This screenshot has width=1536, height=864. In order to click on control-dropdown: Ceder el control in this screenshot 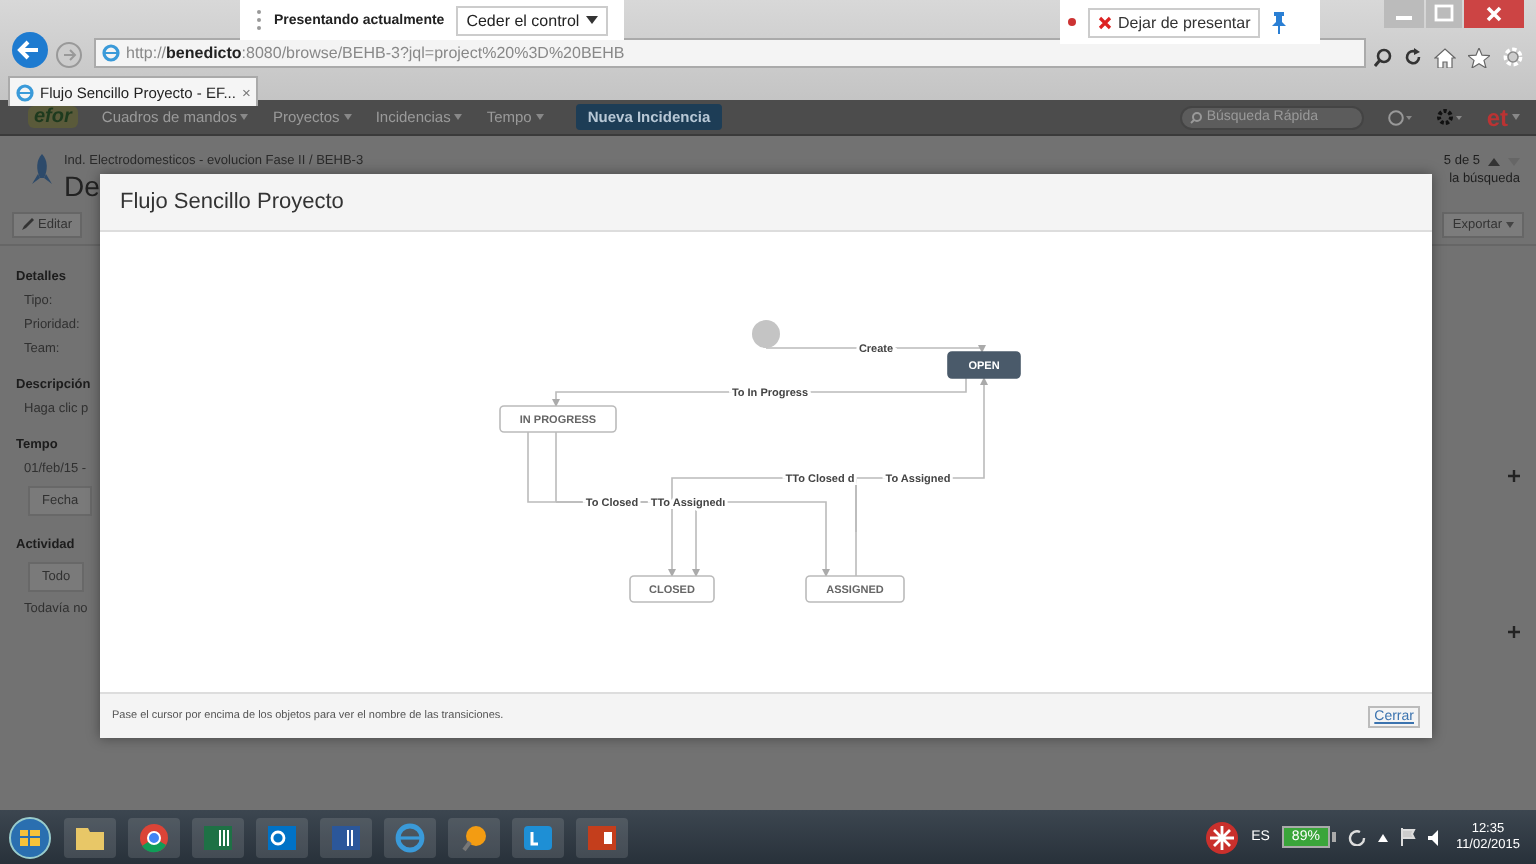, I will do `click(532, 20)`.